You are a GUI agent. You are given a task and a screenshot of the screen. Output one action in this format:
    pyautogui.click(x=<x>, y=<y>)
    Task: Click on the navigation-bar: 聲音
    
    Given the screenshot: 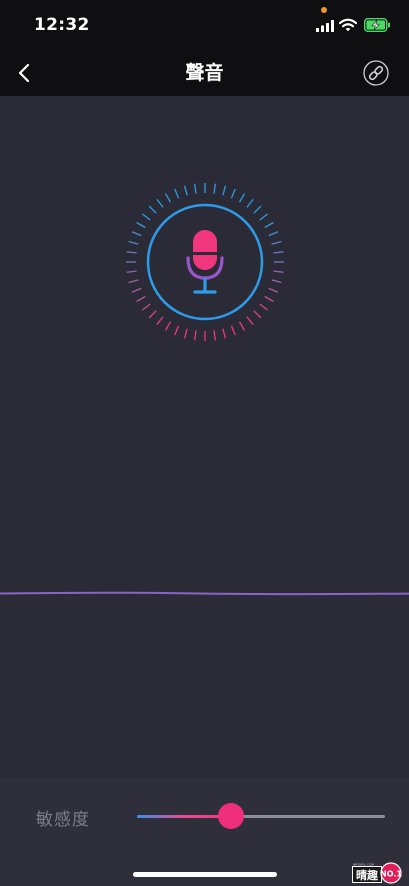 What is the action you would take?
    pyautogui.click(x=204, y=73)
    